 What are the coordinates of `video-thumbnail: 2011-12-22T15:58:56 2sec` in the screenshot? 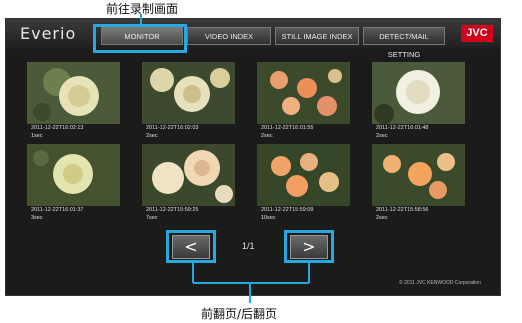 It's located at (418, 187).